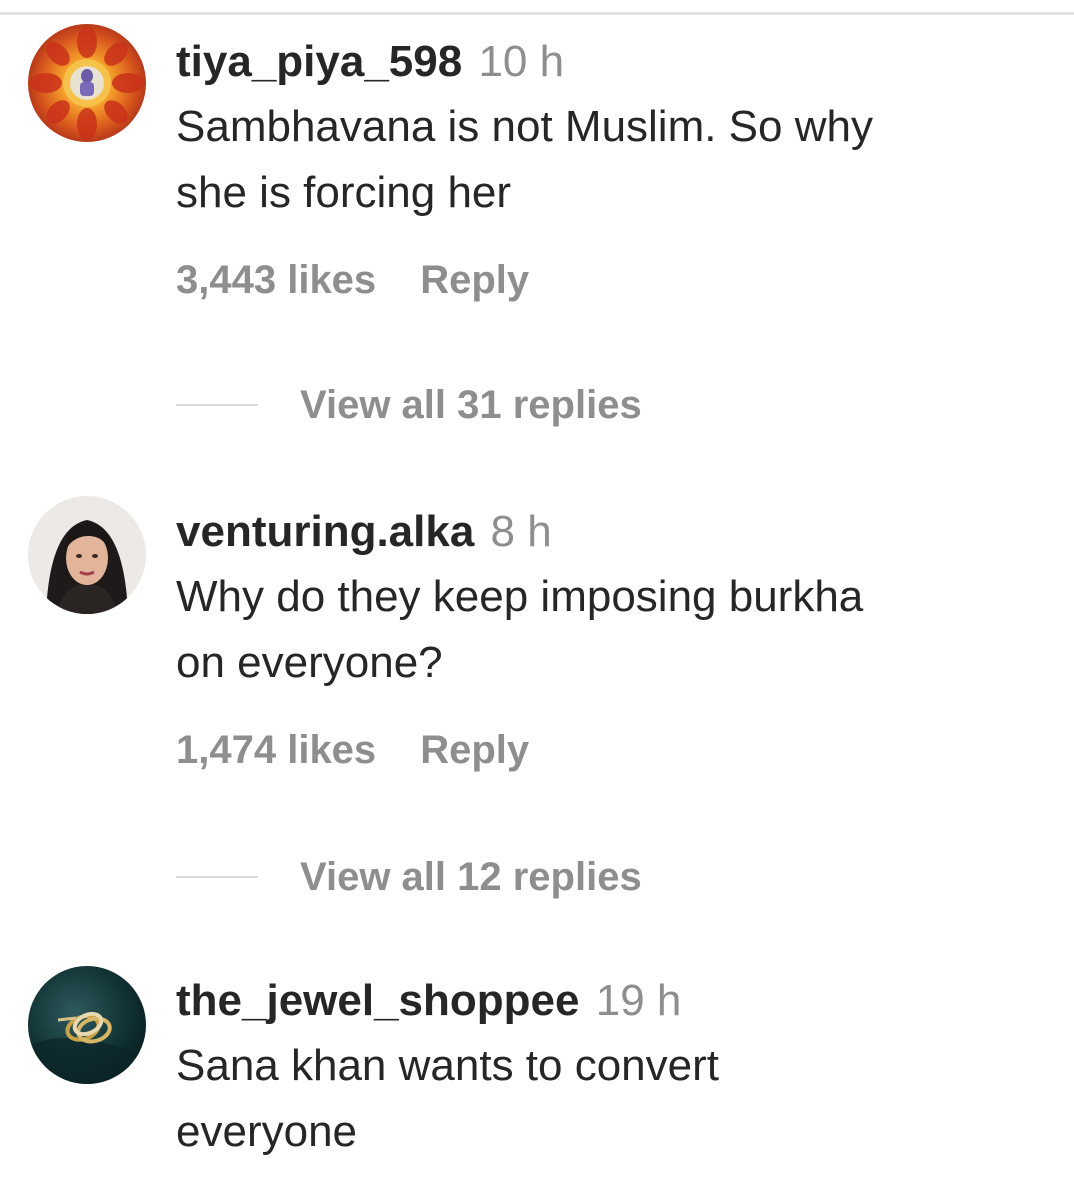  What do you see at coordinates (377, 1000) in the screenshot?
I see `comment-username: the_jewel_shoppee` at bounding box center [377, 1000].